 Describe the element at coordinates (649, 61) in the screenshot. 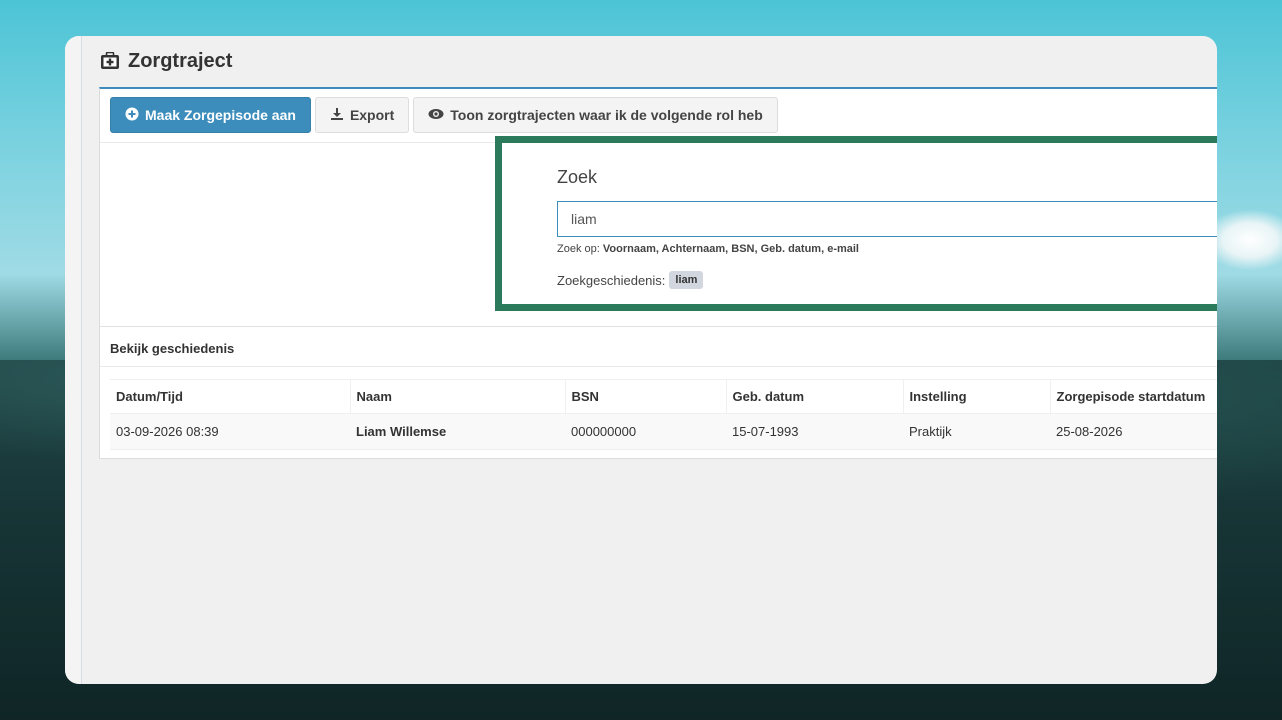

I see `page-header: Zorgtraject` at that location.